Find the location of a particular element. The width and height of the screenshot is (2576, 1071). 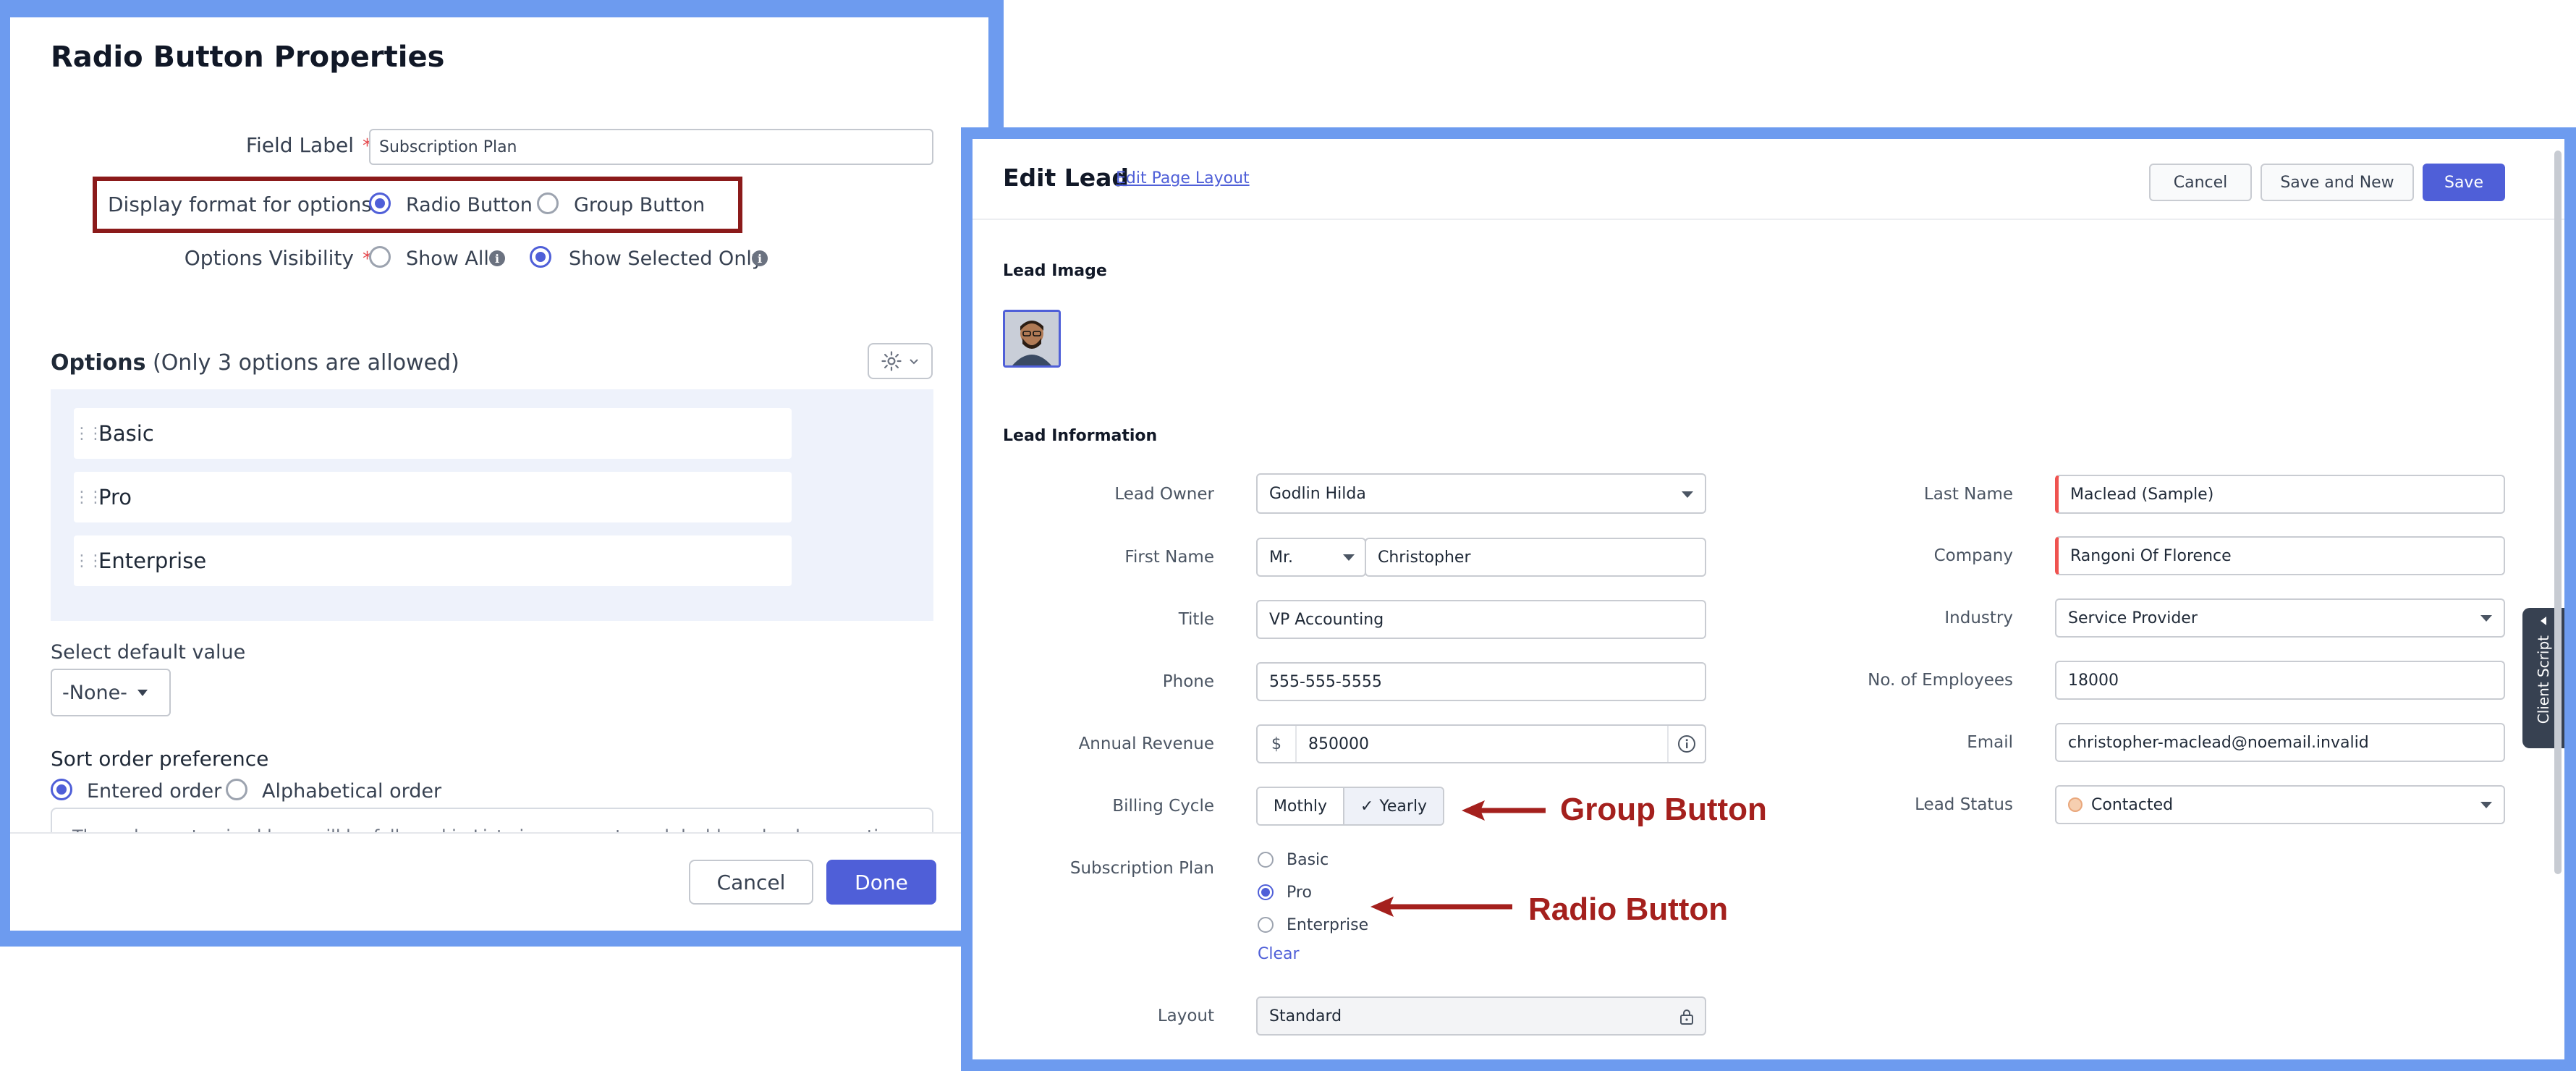

plan-pro-label: Pro is located at coordinates (1299, 893).